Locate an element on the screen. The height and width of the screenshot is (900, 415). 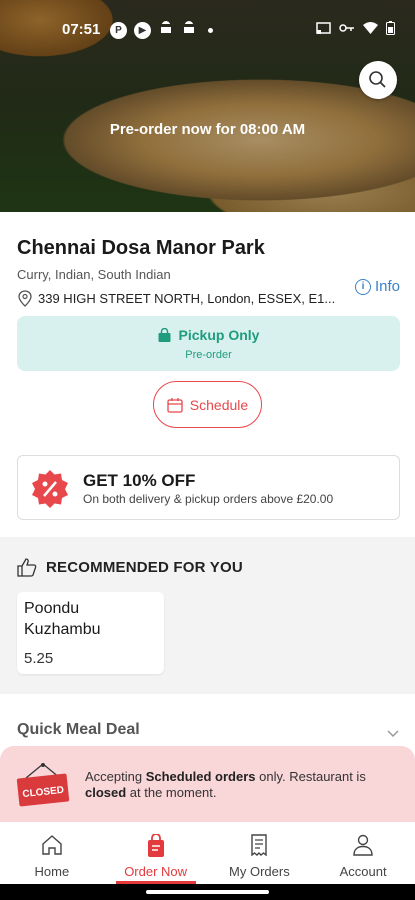
info-button: i Info is located at coordinates (377, 286).